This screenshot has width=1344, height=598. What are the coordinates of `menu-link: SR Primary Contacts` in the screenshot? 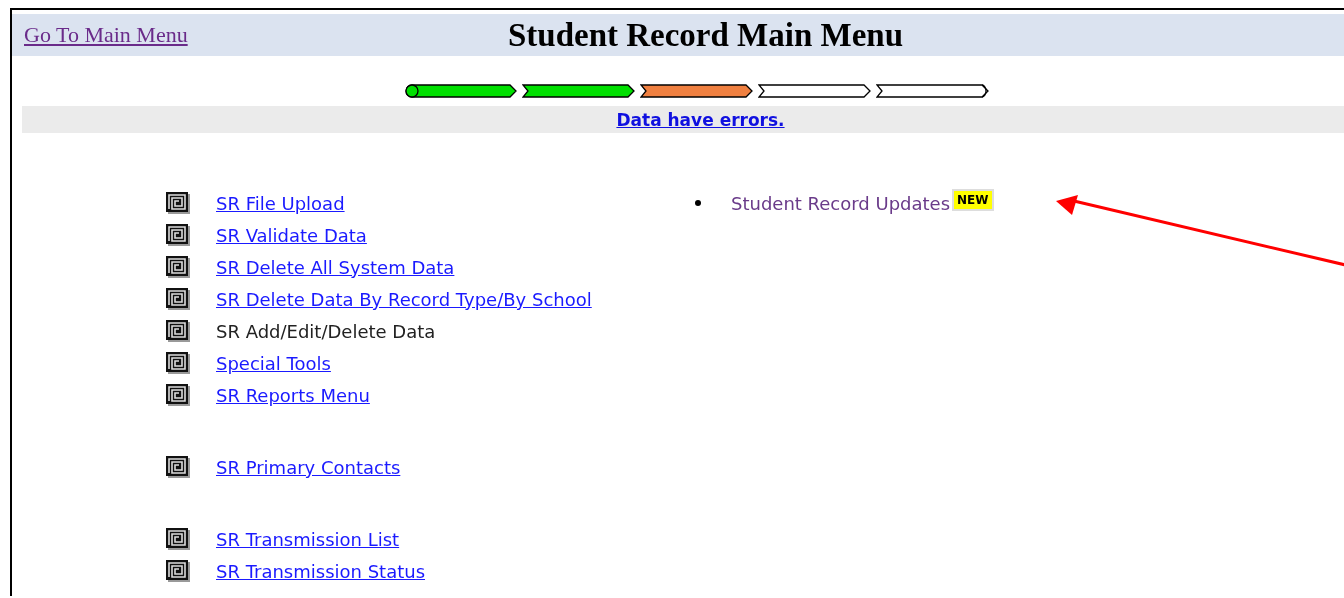 It's located at (308, 467).